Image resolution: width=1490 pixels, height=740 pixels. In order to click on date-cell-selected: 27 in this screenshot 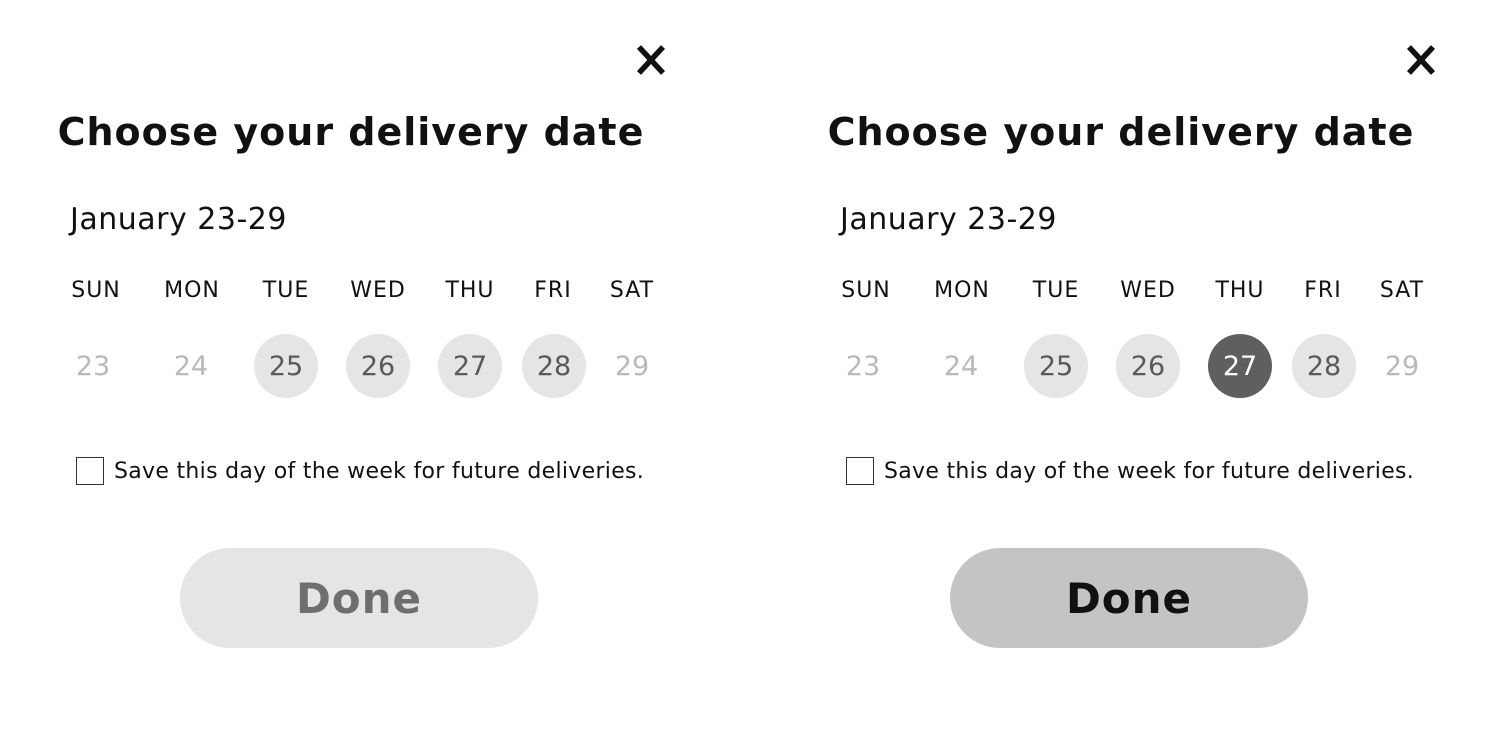, I will do `click(1240, 366)`.